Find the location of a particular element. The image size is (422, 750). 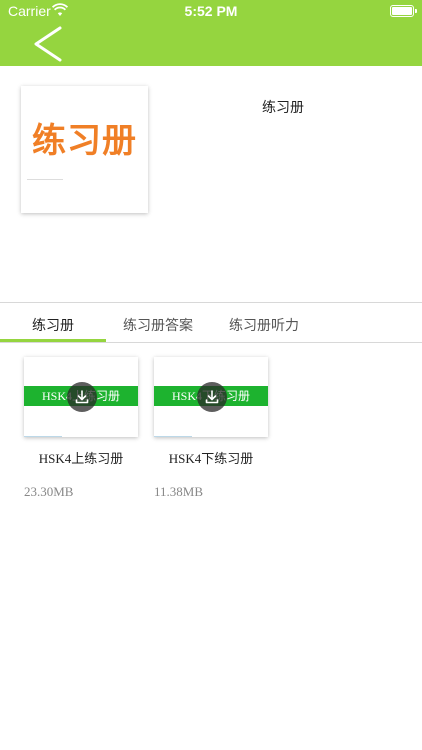

item-title: HSK4下练习册 is located at coordinates (211, 458).